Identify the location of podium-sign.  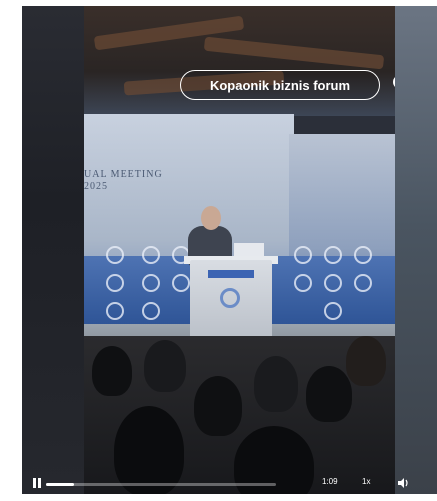
(231, 274).